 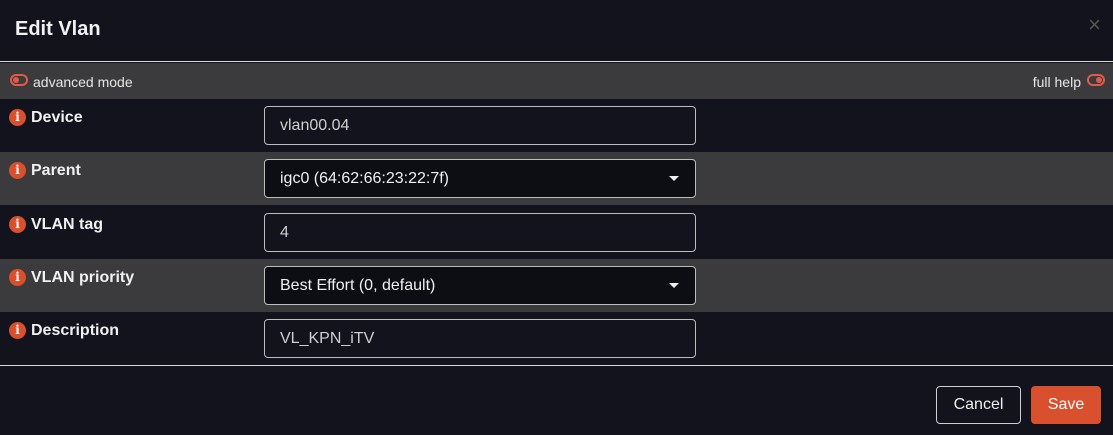 What do you see at coordinates (556, 81) in the screenshot?
I see `mode-bar: advanced mode full help` at bounding box center [556, 81].